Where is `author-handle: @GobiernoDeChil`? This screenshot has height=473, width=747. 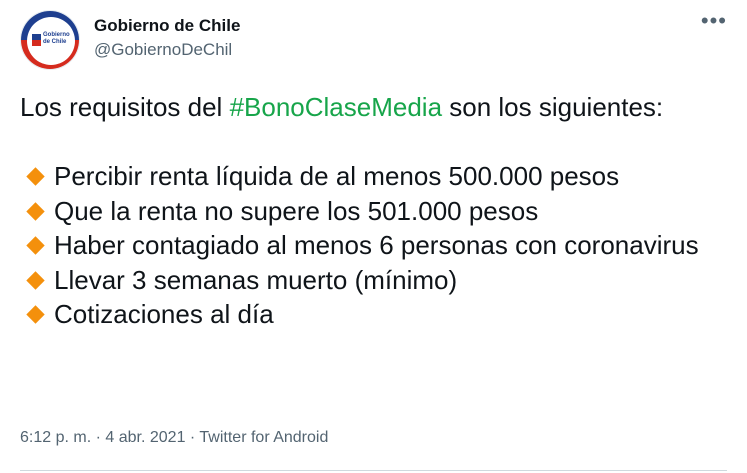
author-handle: @GobiernoDeChil is located at coordinates (167, 50).